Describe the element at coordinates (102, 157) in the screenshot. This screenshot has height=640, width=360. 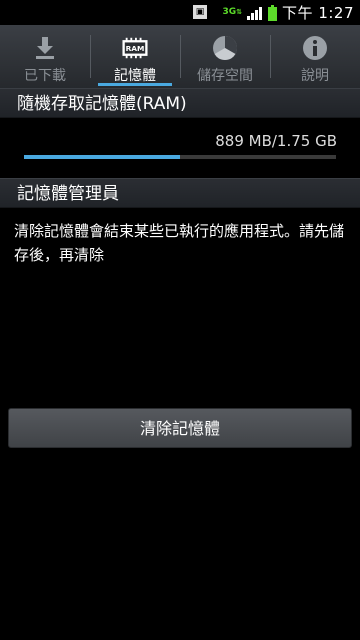
I see `ram-usage-bar-fill` at that location.